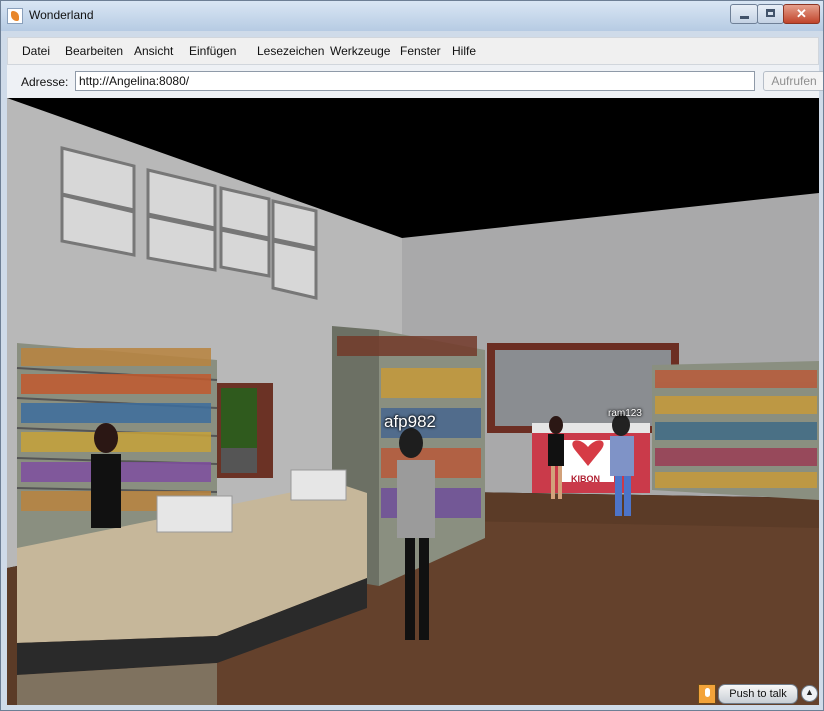 The width and height of the screenshot is (824, 711). I want to click on address-label: Adresse:, so click(45, 82).